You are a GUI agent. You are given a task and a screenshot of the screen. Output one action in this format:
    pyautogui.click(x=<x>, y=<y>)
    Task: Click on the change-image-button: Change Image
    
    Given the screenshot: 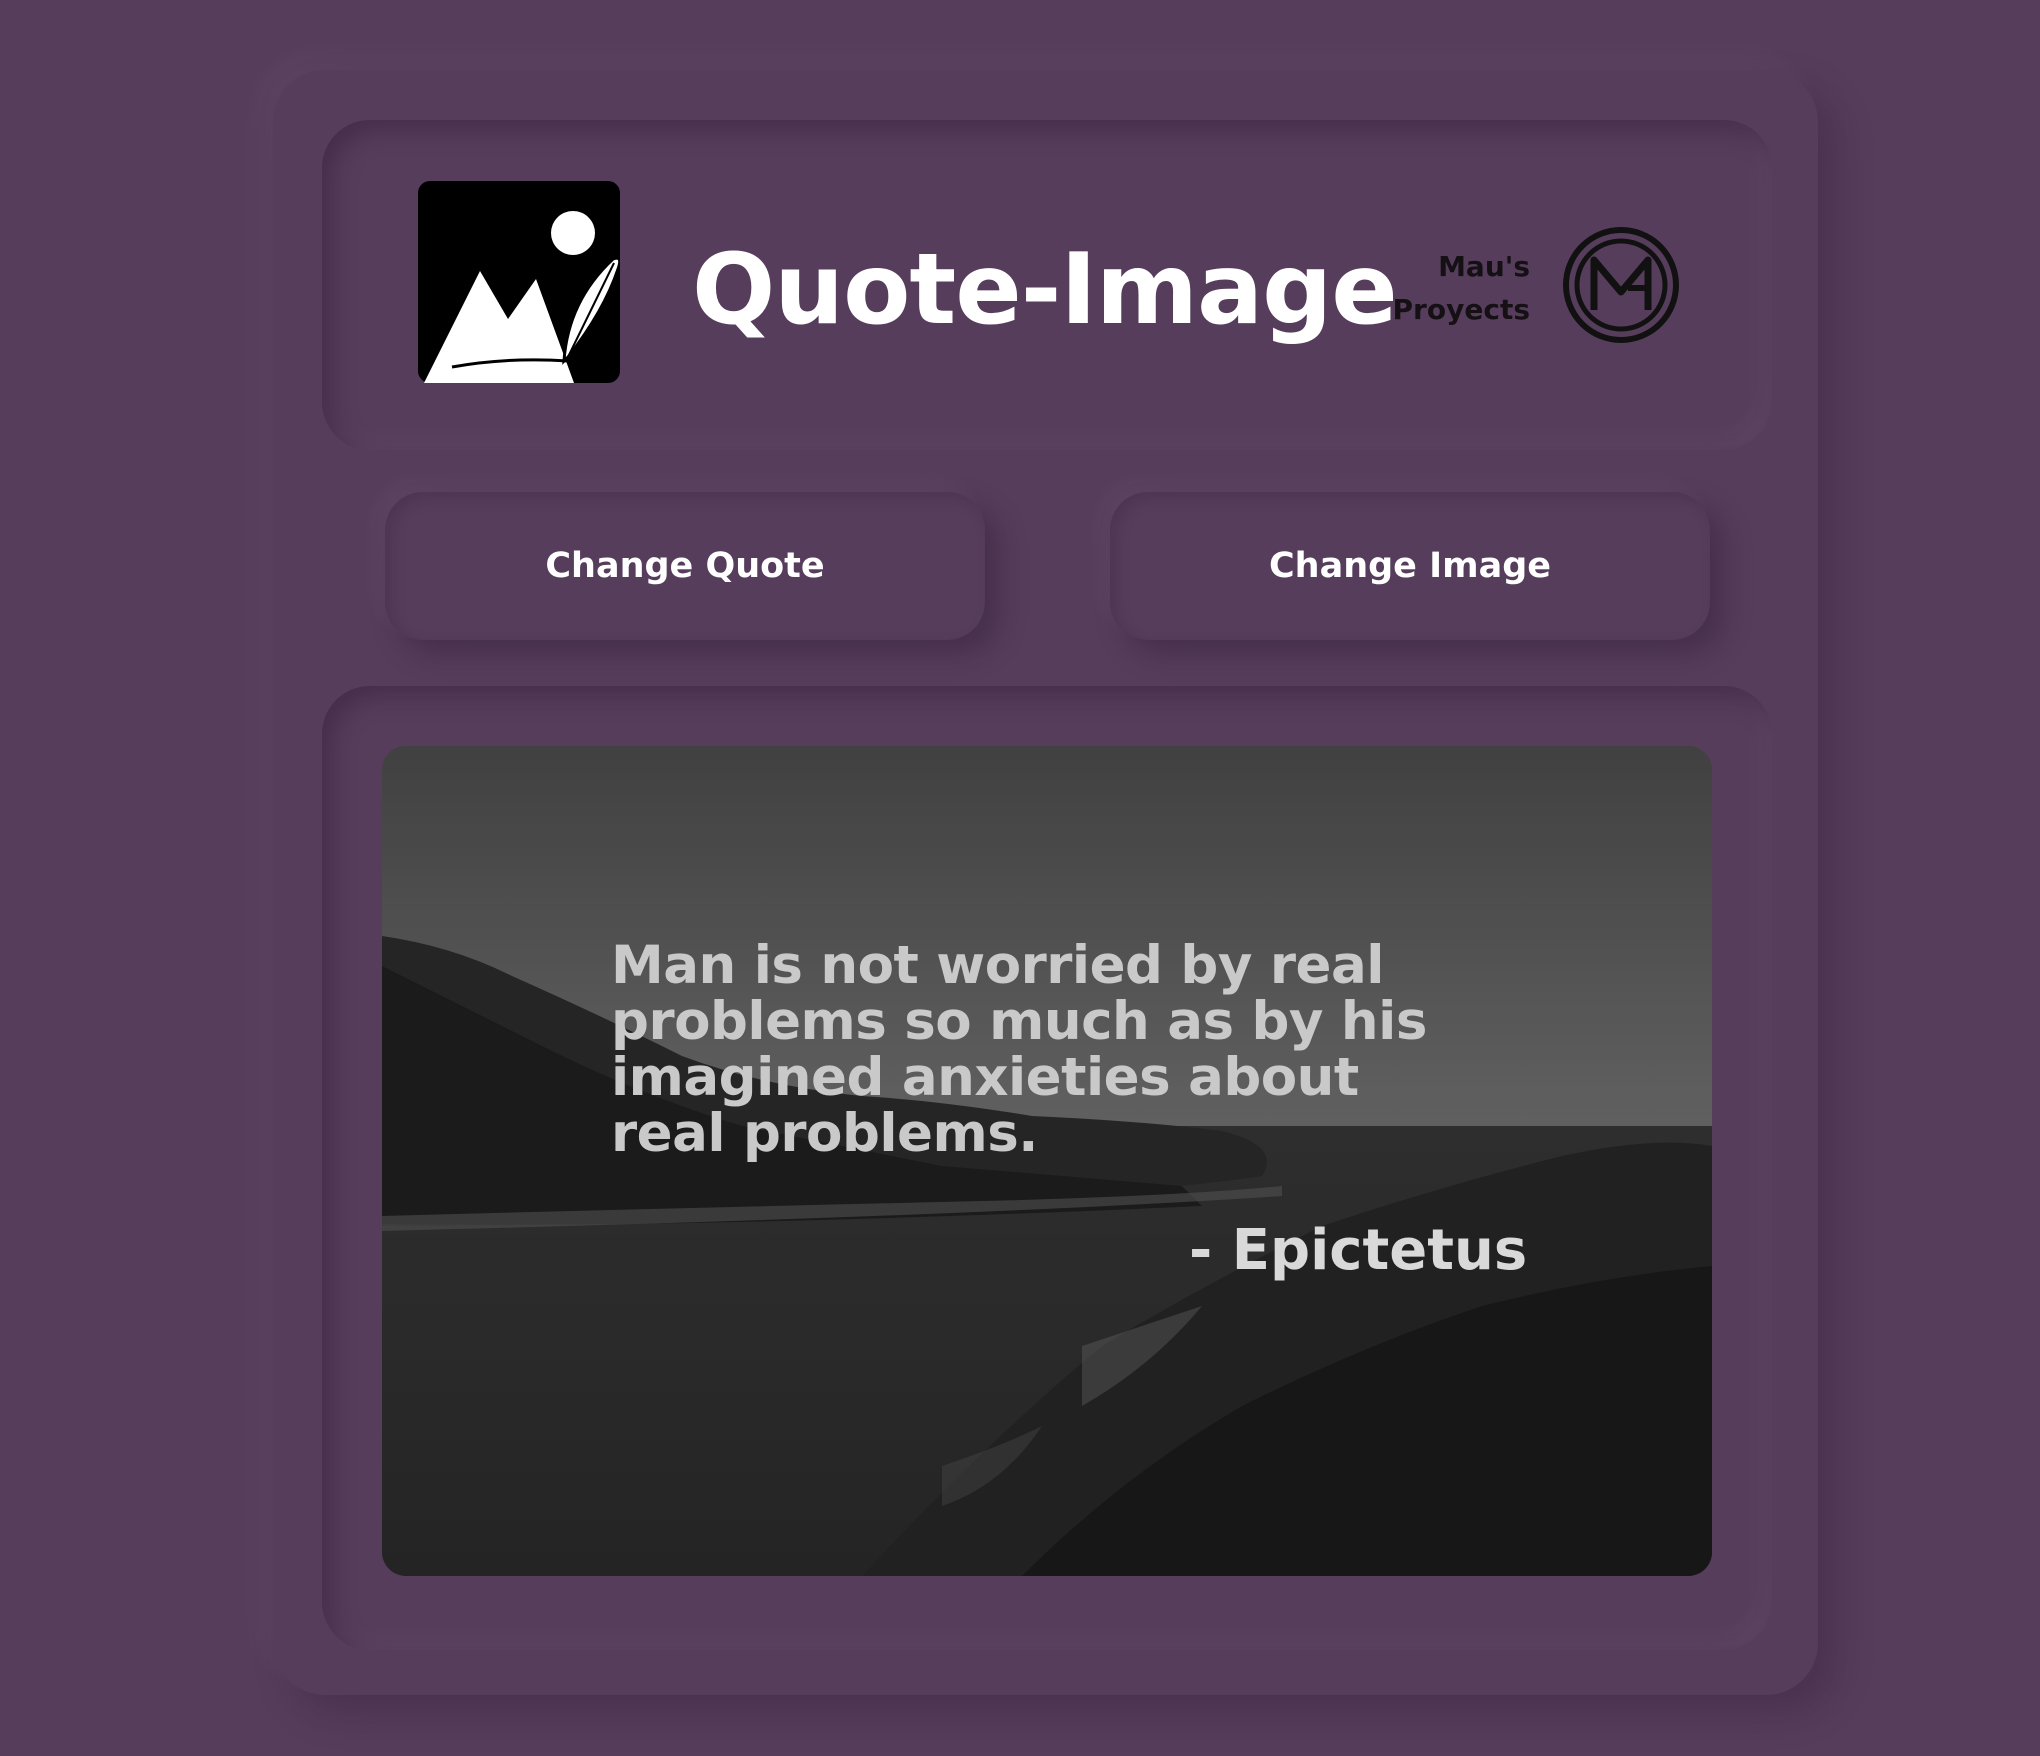 What is the action you would take?
    pyautogui.click(x=1410, y=566)
    